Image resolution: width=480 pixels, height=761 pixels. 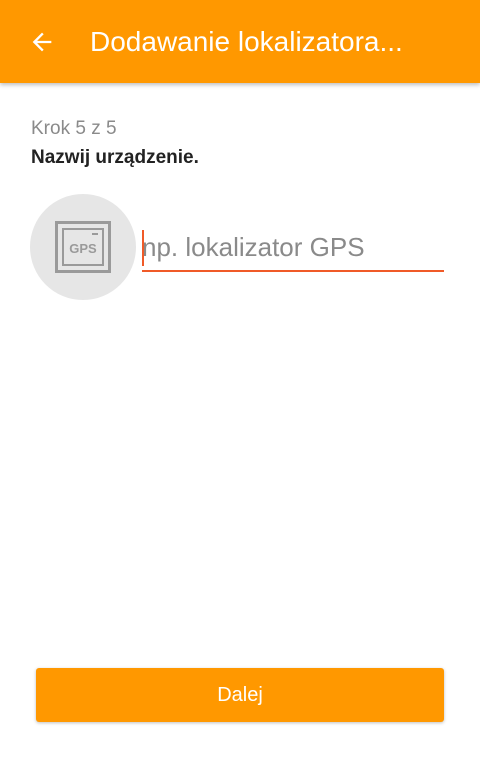 I want to click on text-cursor, so click(x=143, y=248).